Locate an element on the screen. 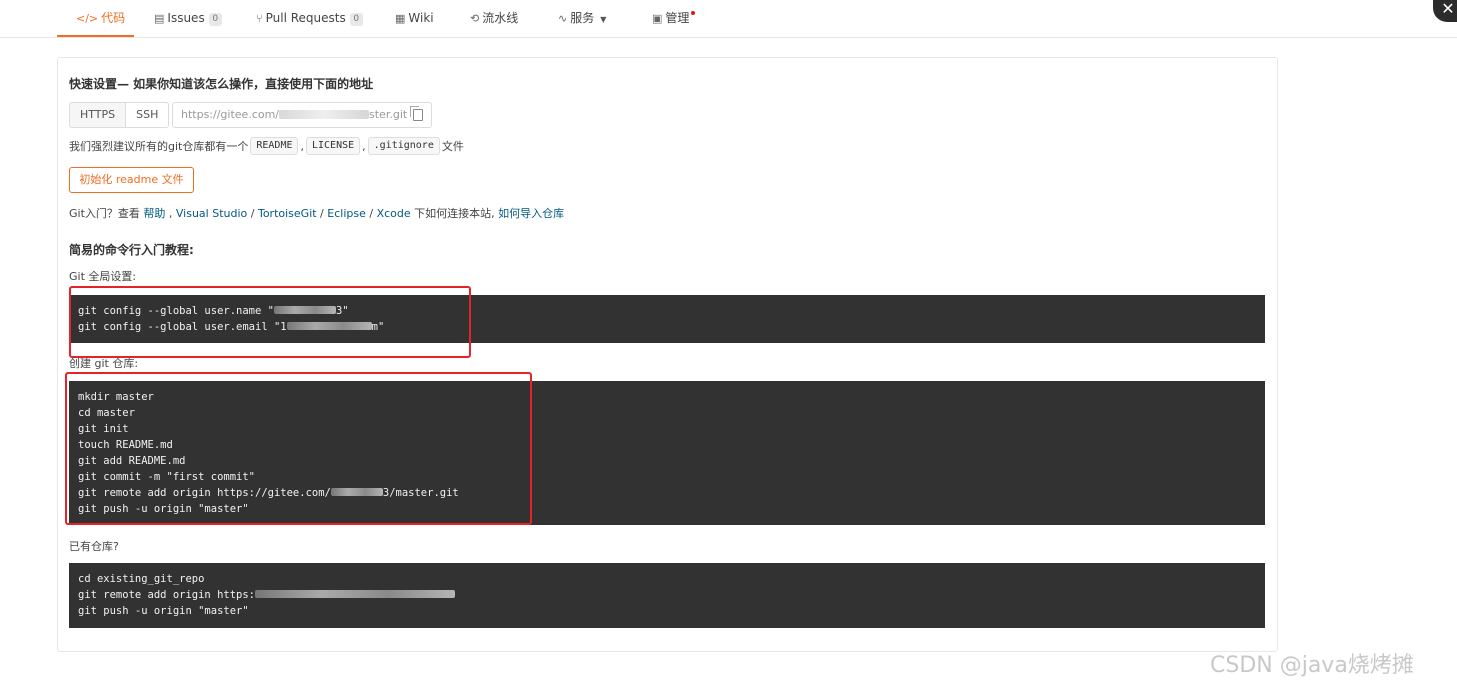 The width and height of the screenshot is (1457, 690). code-icon: </> is located at coordinates (87, 18).